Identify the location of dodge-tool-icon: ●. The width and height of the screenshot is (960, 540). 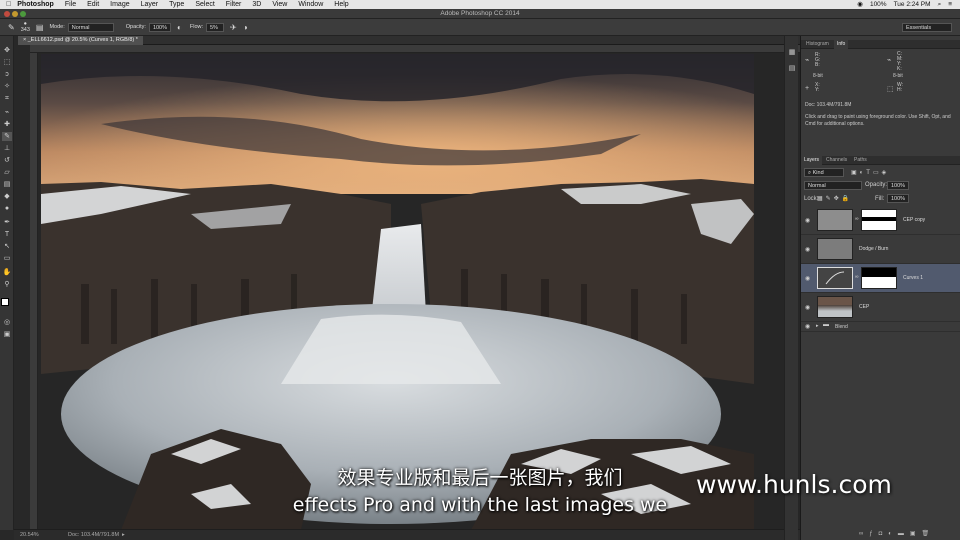
(7, 208).